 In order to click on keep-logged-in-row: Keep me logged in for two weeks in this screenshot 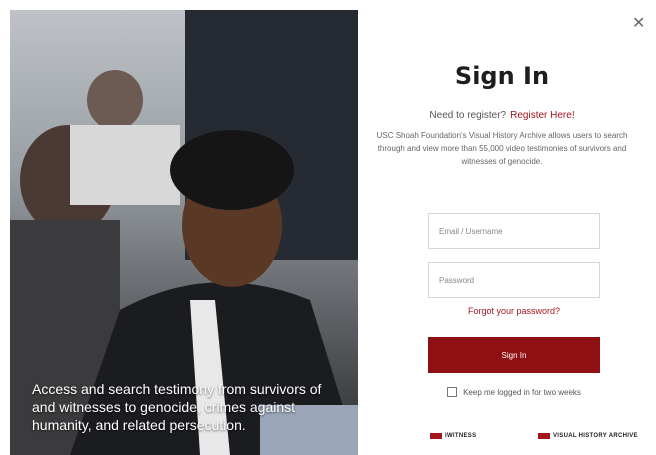, I will do `click(514, 392)`.